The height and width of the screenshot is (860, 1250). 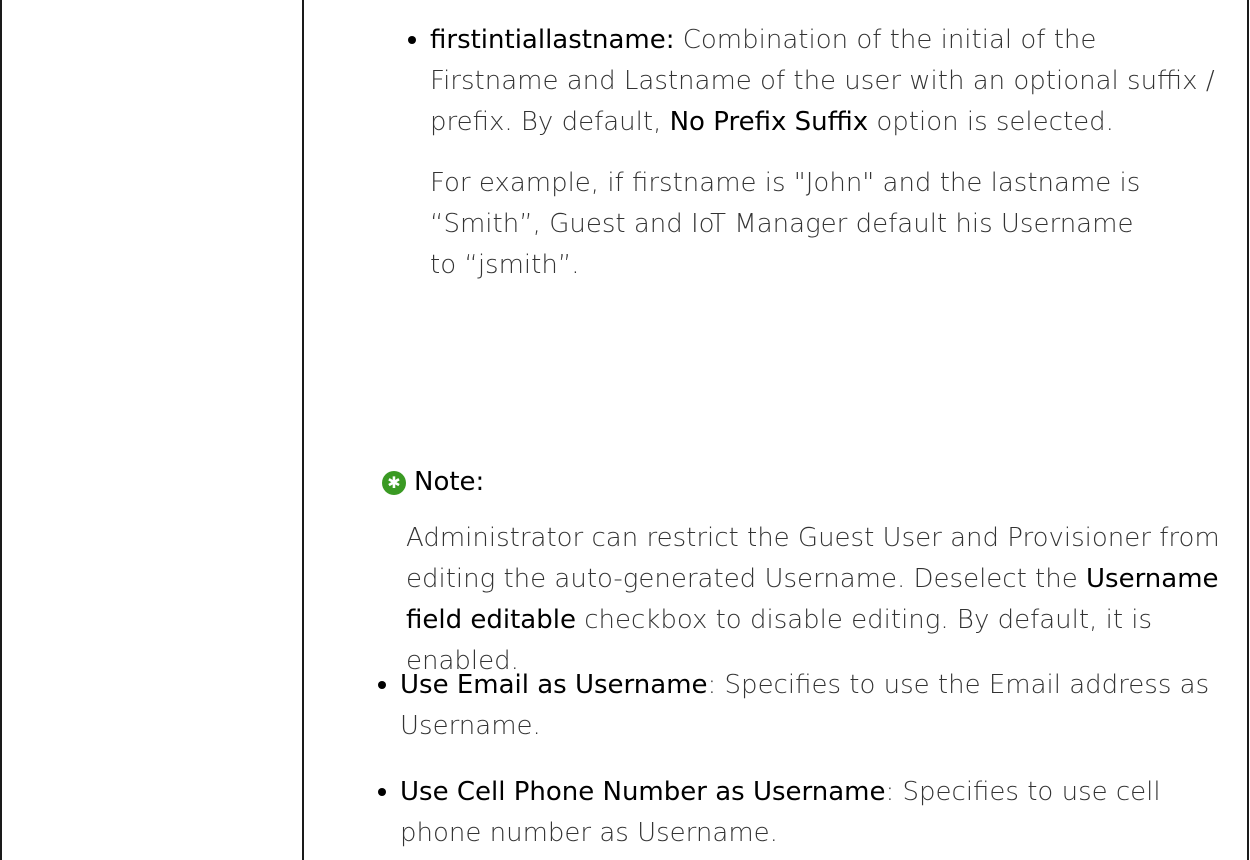 What do you see at coordinates (769, 122) in the screenshot?
I see `no-prefix-suffix-option: No Prefix Suffix` at bounding box center [769, 122].